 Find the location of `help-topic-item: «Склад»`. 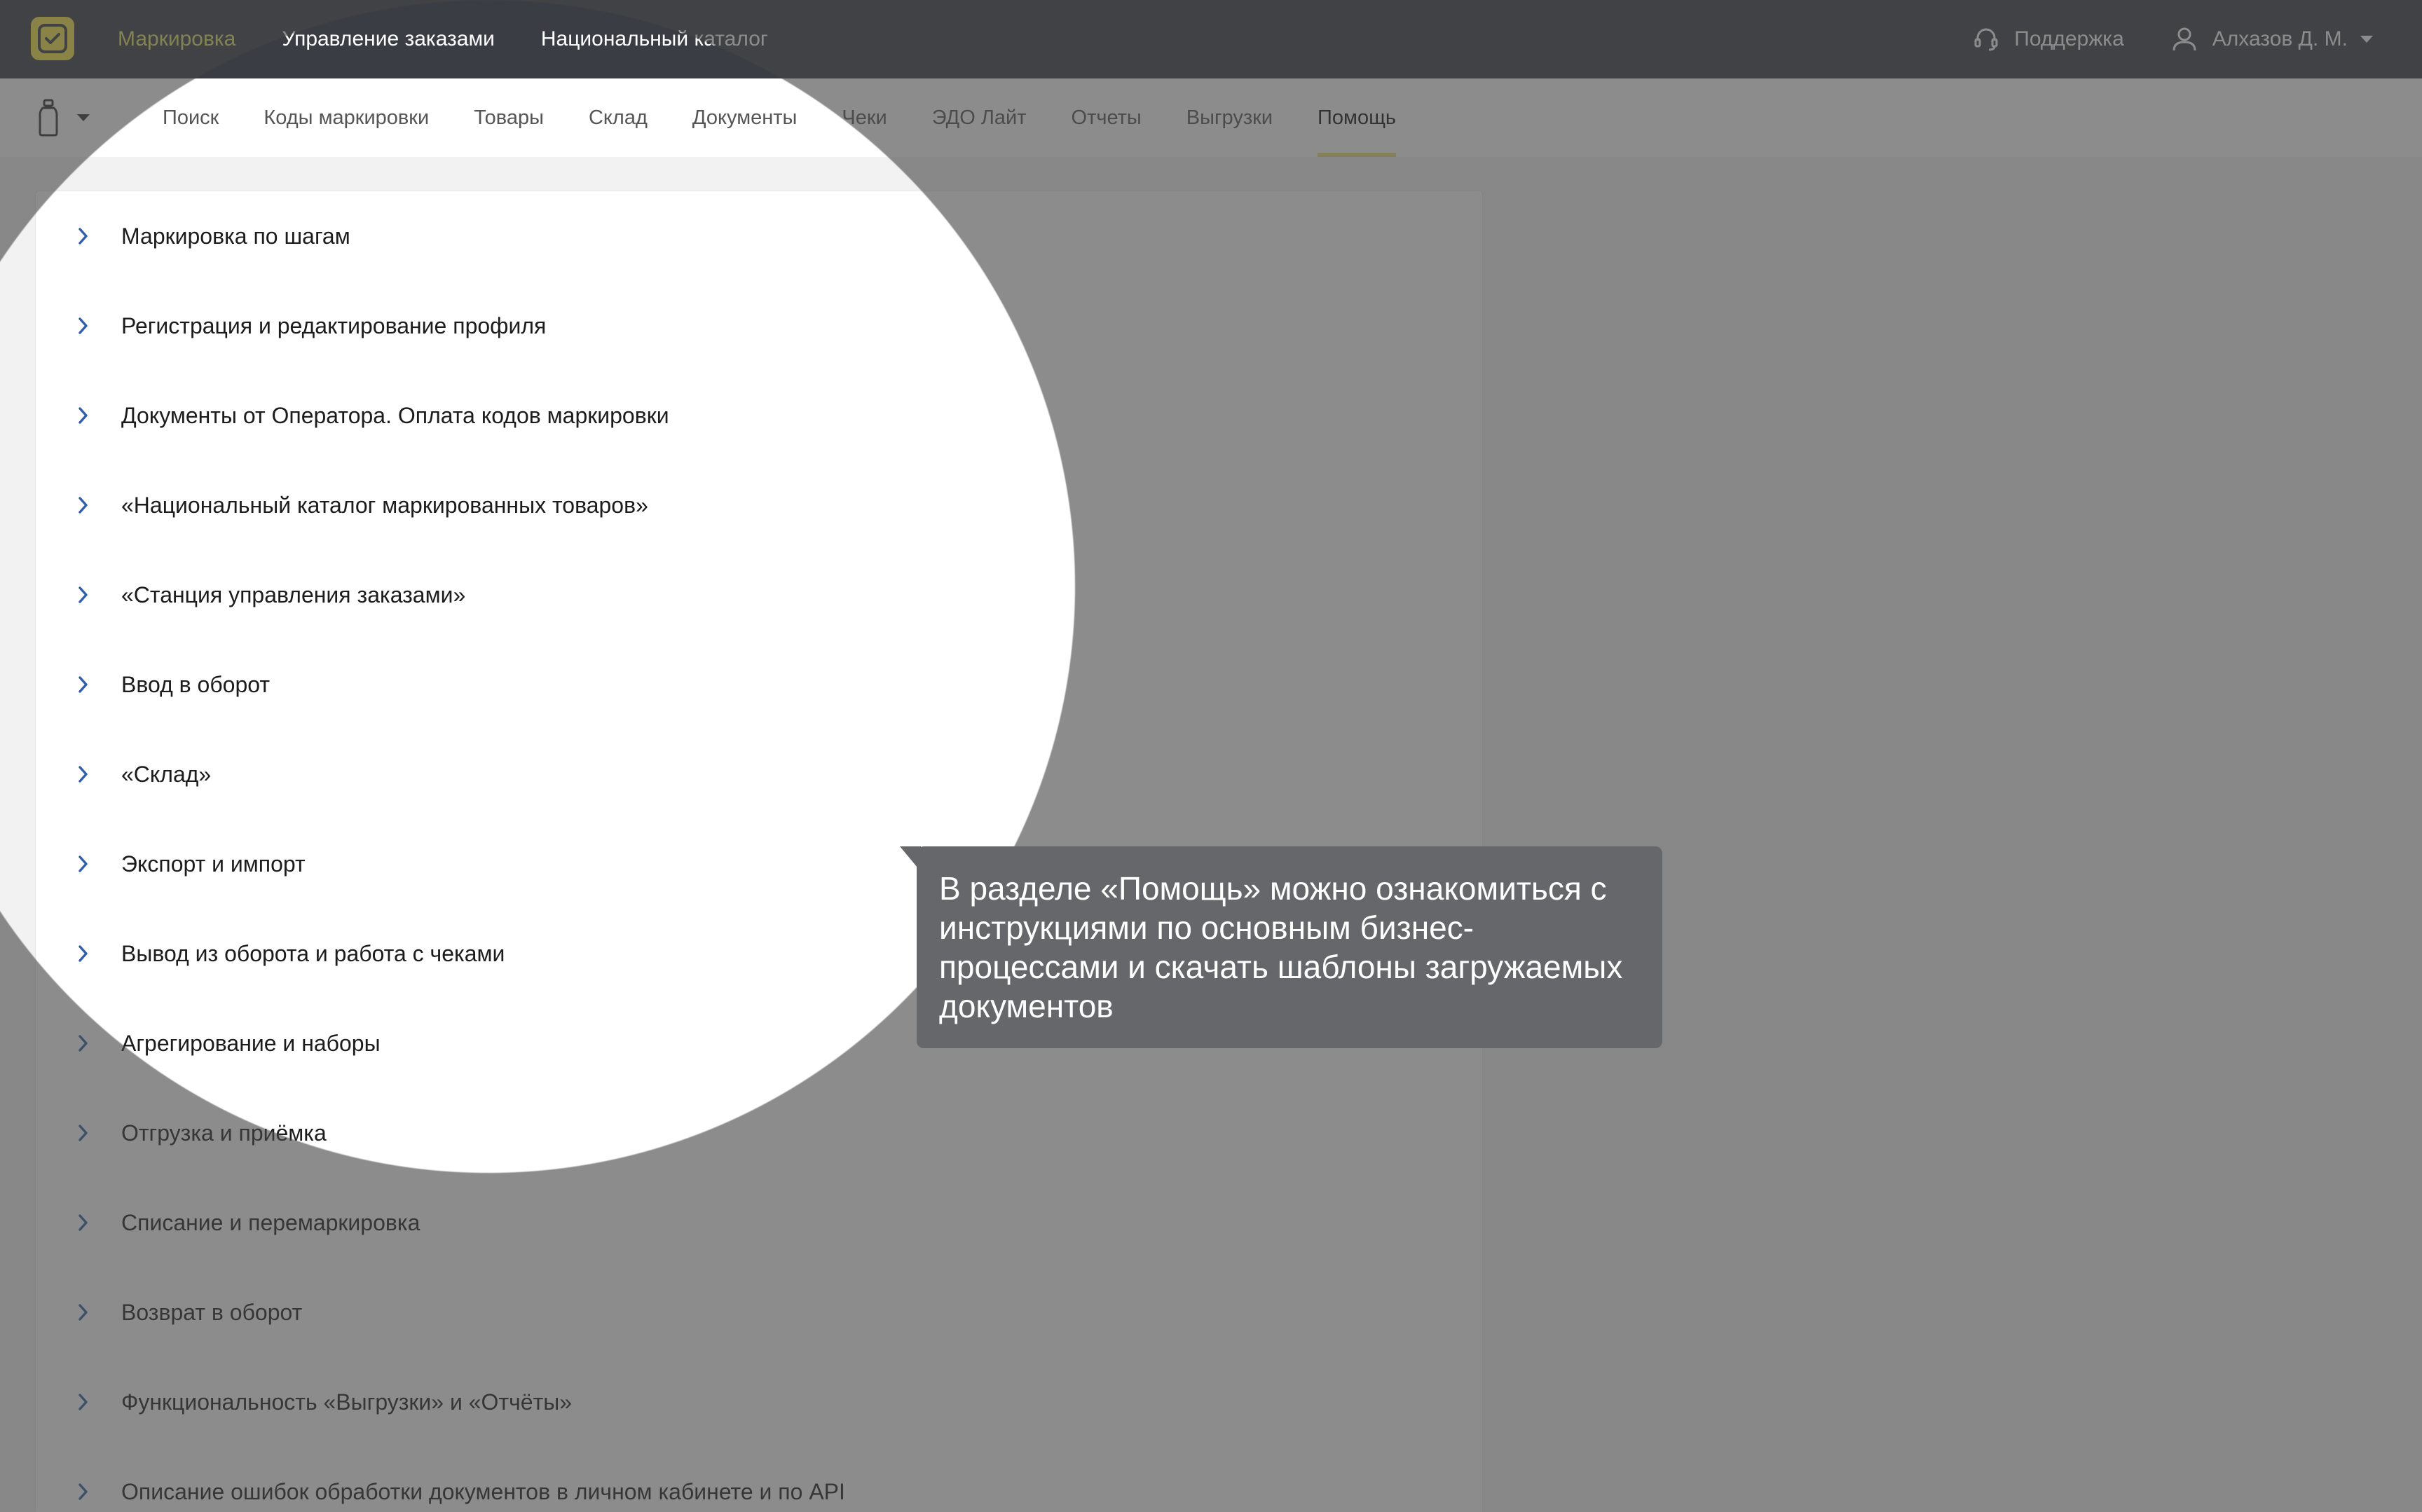

help-topic-item: «Склад» is located at coordinates (759, 774).